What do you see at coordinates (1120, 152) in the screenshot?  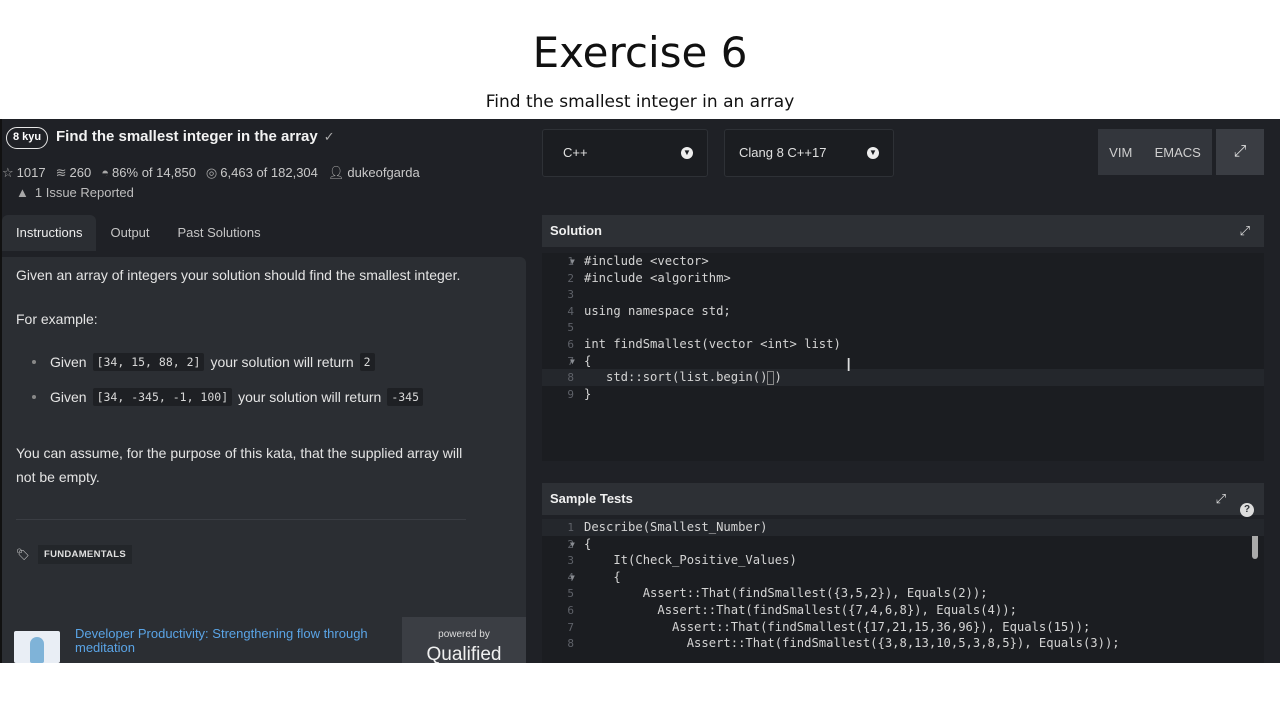 I see `vim-mode-button: VIM` at bounding box center [1120, 152].